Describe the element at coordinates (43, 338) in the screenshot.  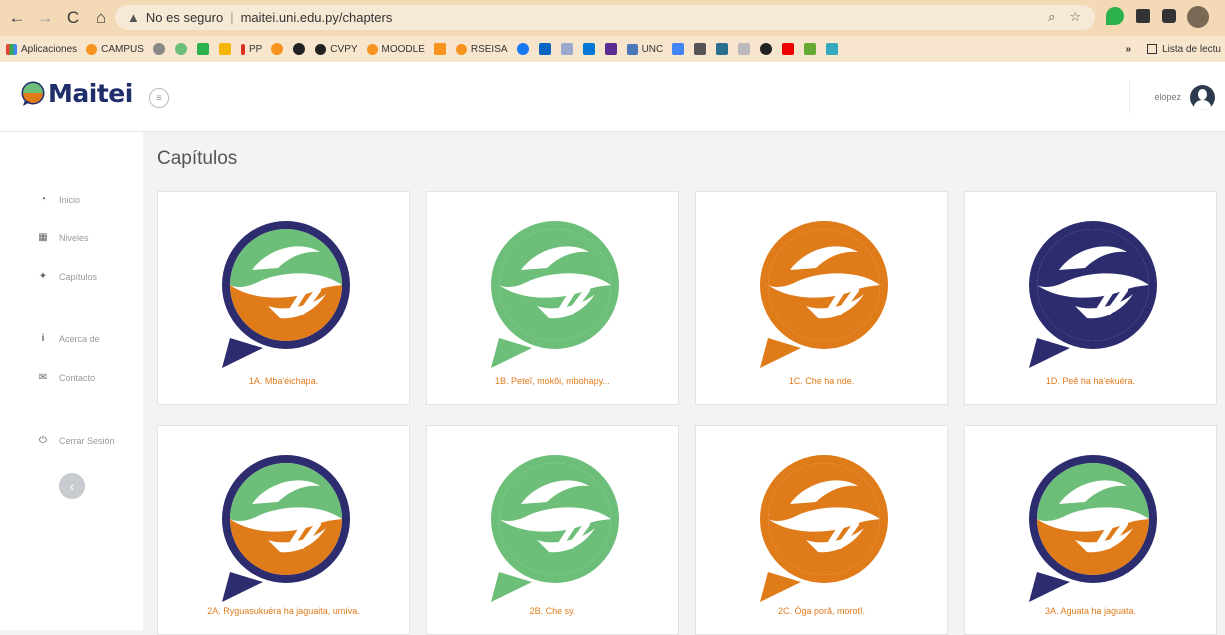
I see `info-icon: i` at that location.